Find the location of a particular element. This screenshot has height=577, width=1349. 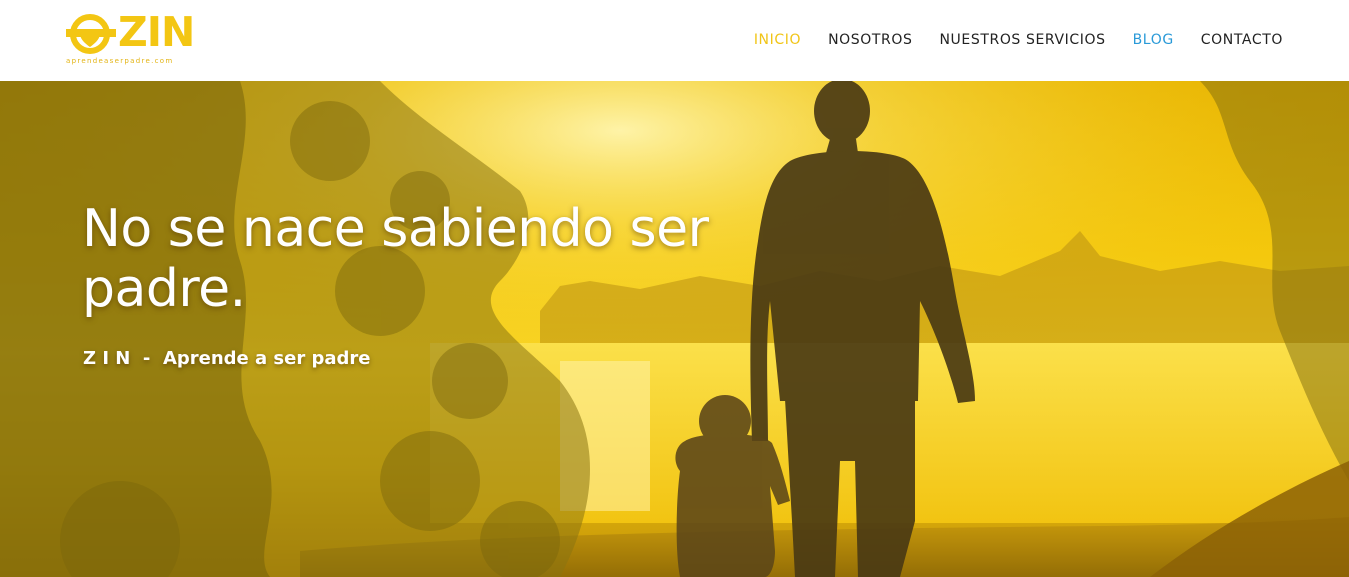

site-logo: ZIN aprendeaserpadre.com is located at coordinates (130, 38).